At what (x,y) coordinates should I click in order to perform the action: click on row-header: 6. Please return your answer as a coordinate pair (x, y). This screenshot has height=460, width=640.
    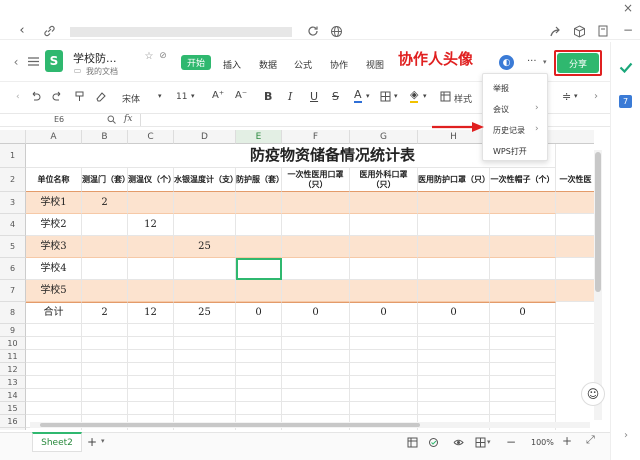
    Looking at the image, I should click on (13, 269).